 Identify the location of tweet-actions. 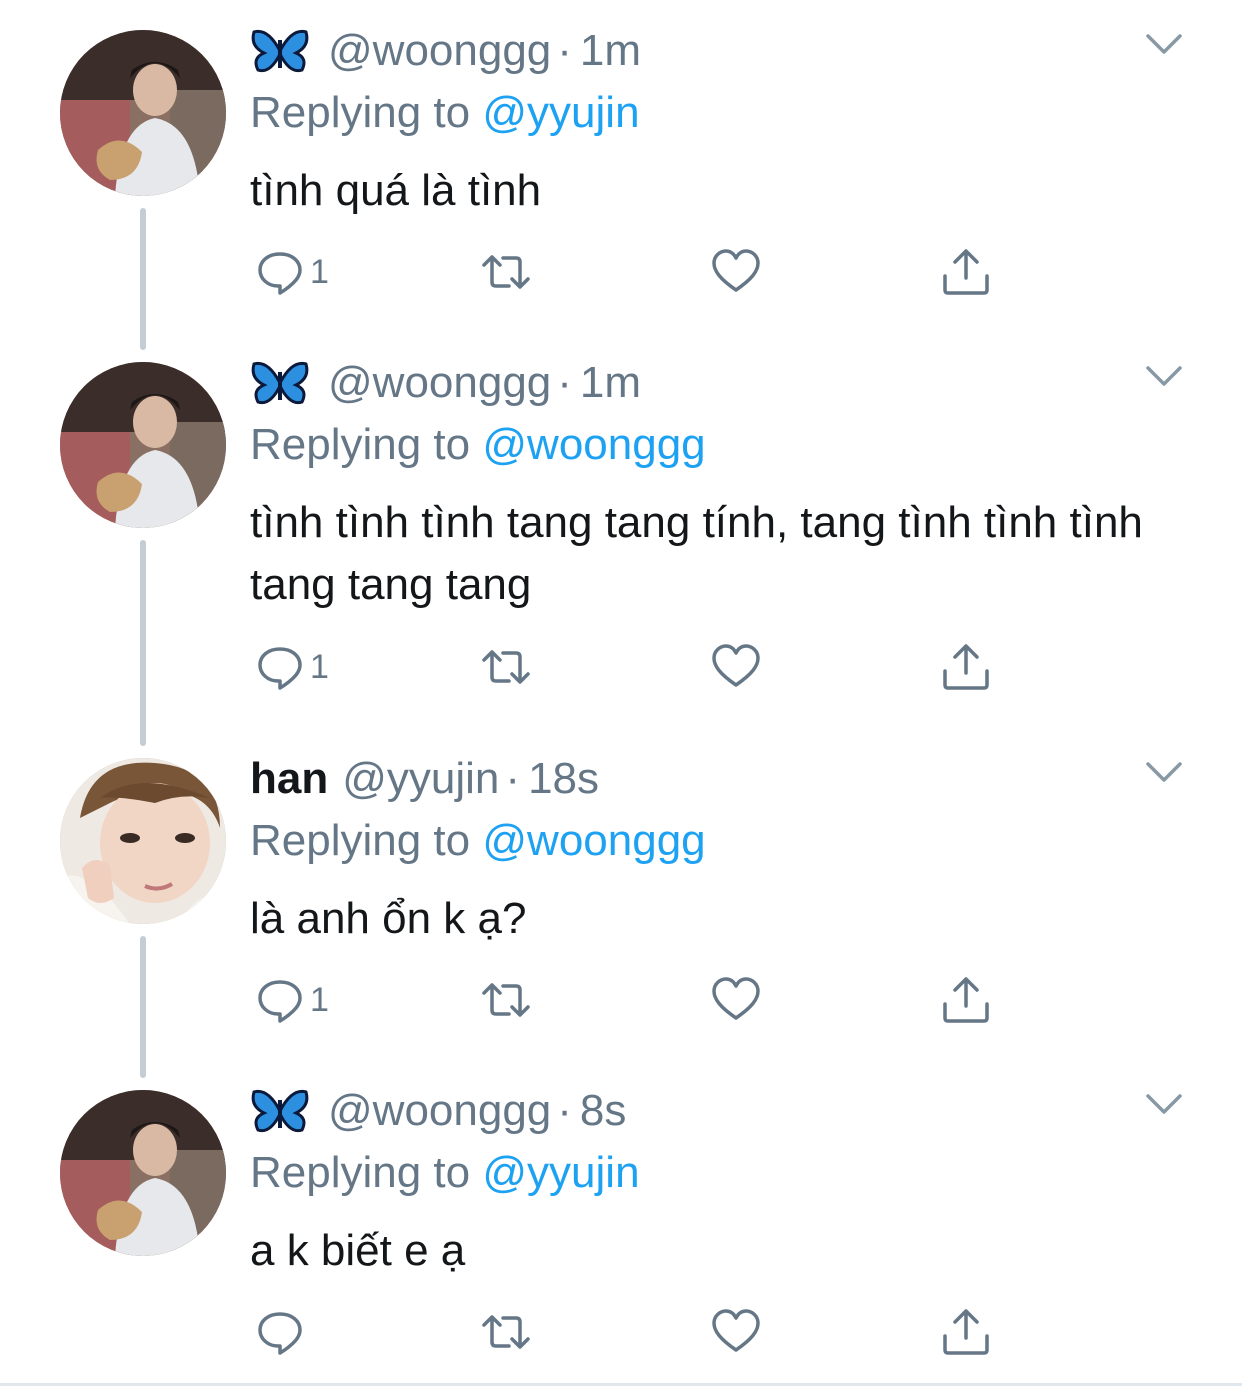
(630, 1332).